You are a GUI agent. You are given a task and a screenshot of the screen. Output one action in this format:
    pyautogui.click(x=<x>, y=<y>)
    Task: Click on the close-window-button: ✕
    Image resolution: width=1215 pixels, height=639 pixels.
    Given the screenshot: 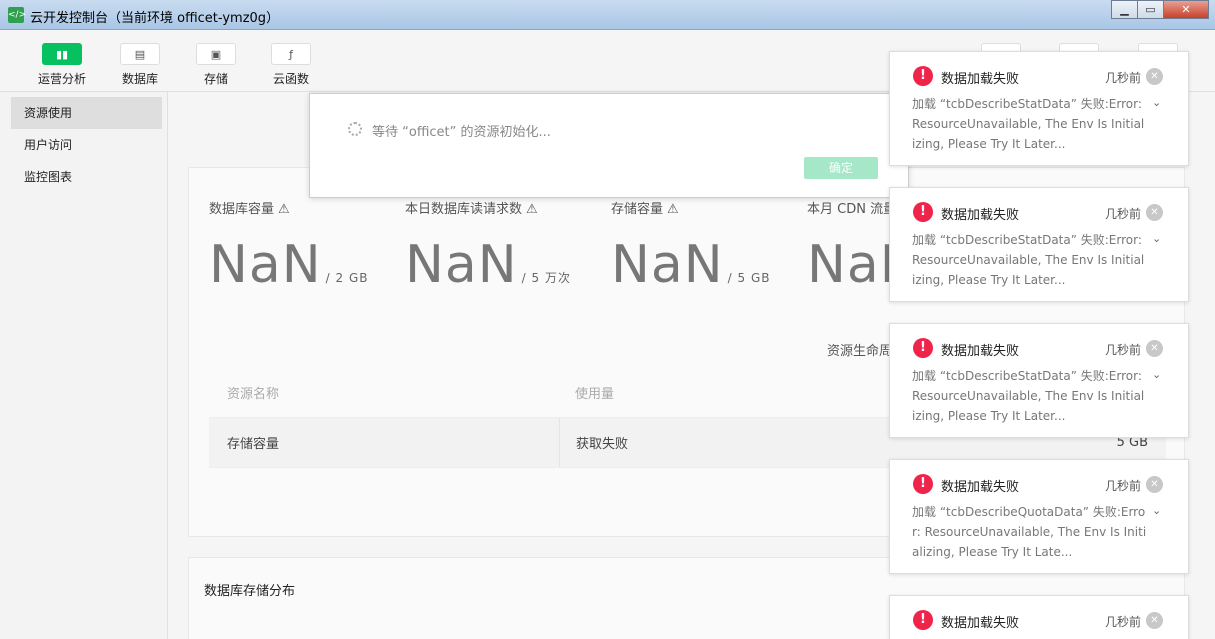 What is the action you would take?
    pyautogui.click(x=1186, y=9)
    